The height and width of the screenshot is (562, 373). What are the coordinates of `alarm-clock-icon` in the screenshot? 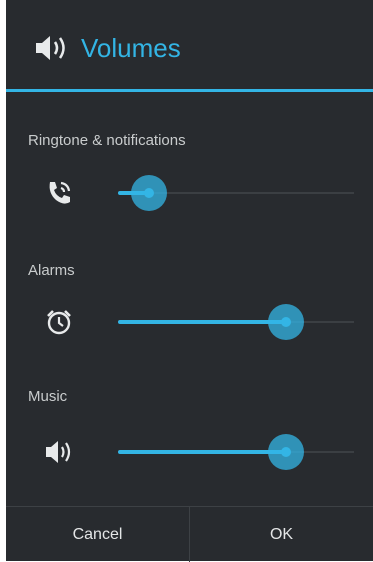 It's located at (59, 322).